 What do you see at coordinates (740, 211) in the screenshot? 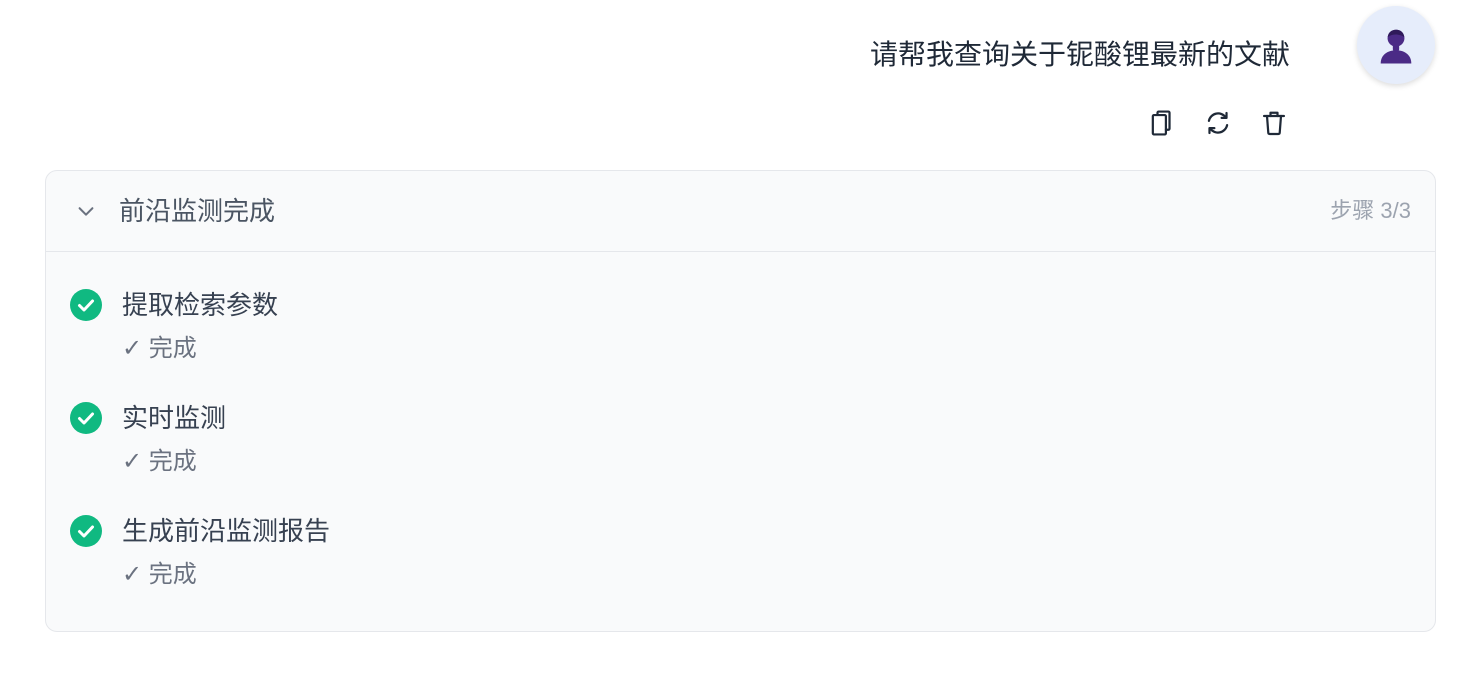
I see `progress-panel-header: 前沿监测完成 步骤 3/3` at bounding box center [740, 211].